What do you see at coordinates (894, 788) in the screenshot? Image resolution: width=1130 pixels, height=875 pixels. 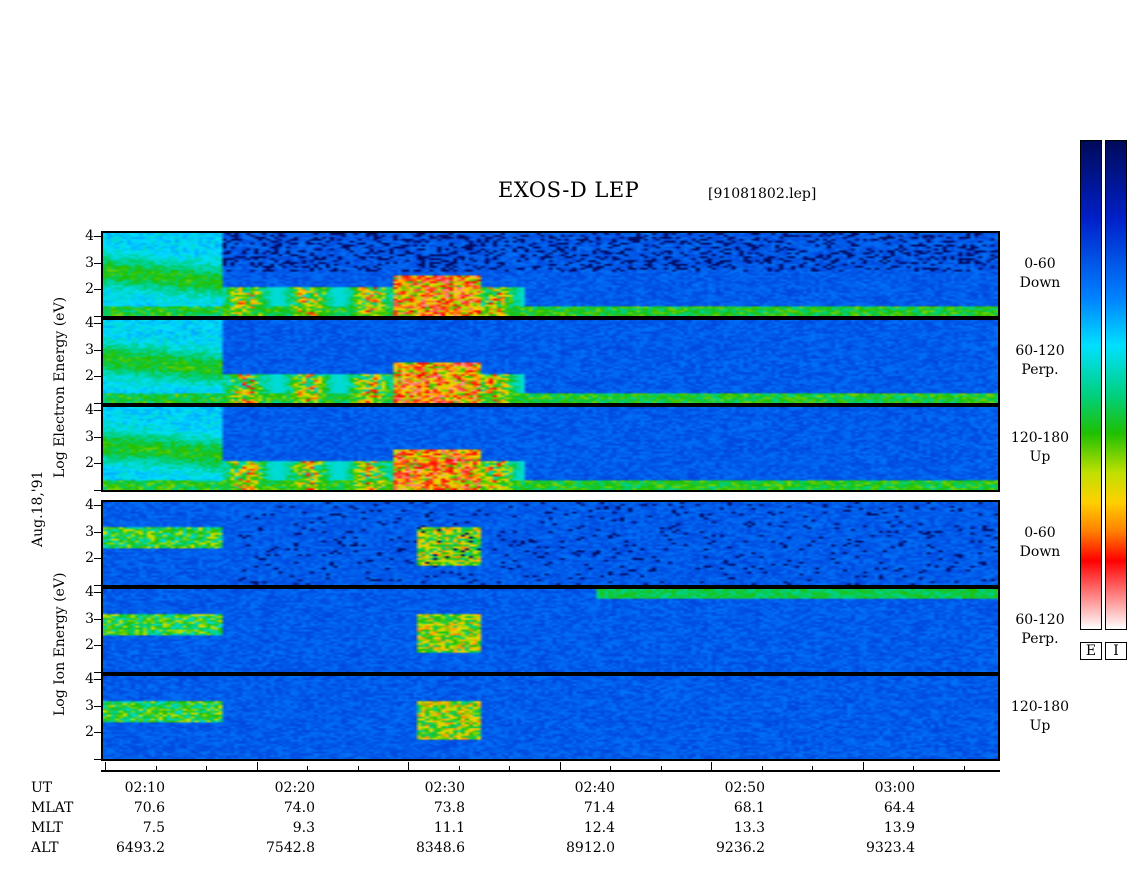 I see `row-value: 03:00` at bounding box center [894, 788].